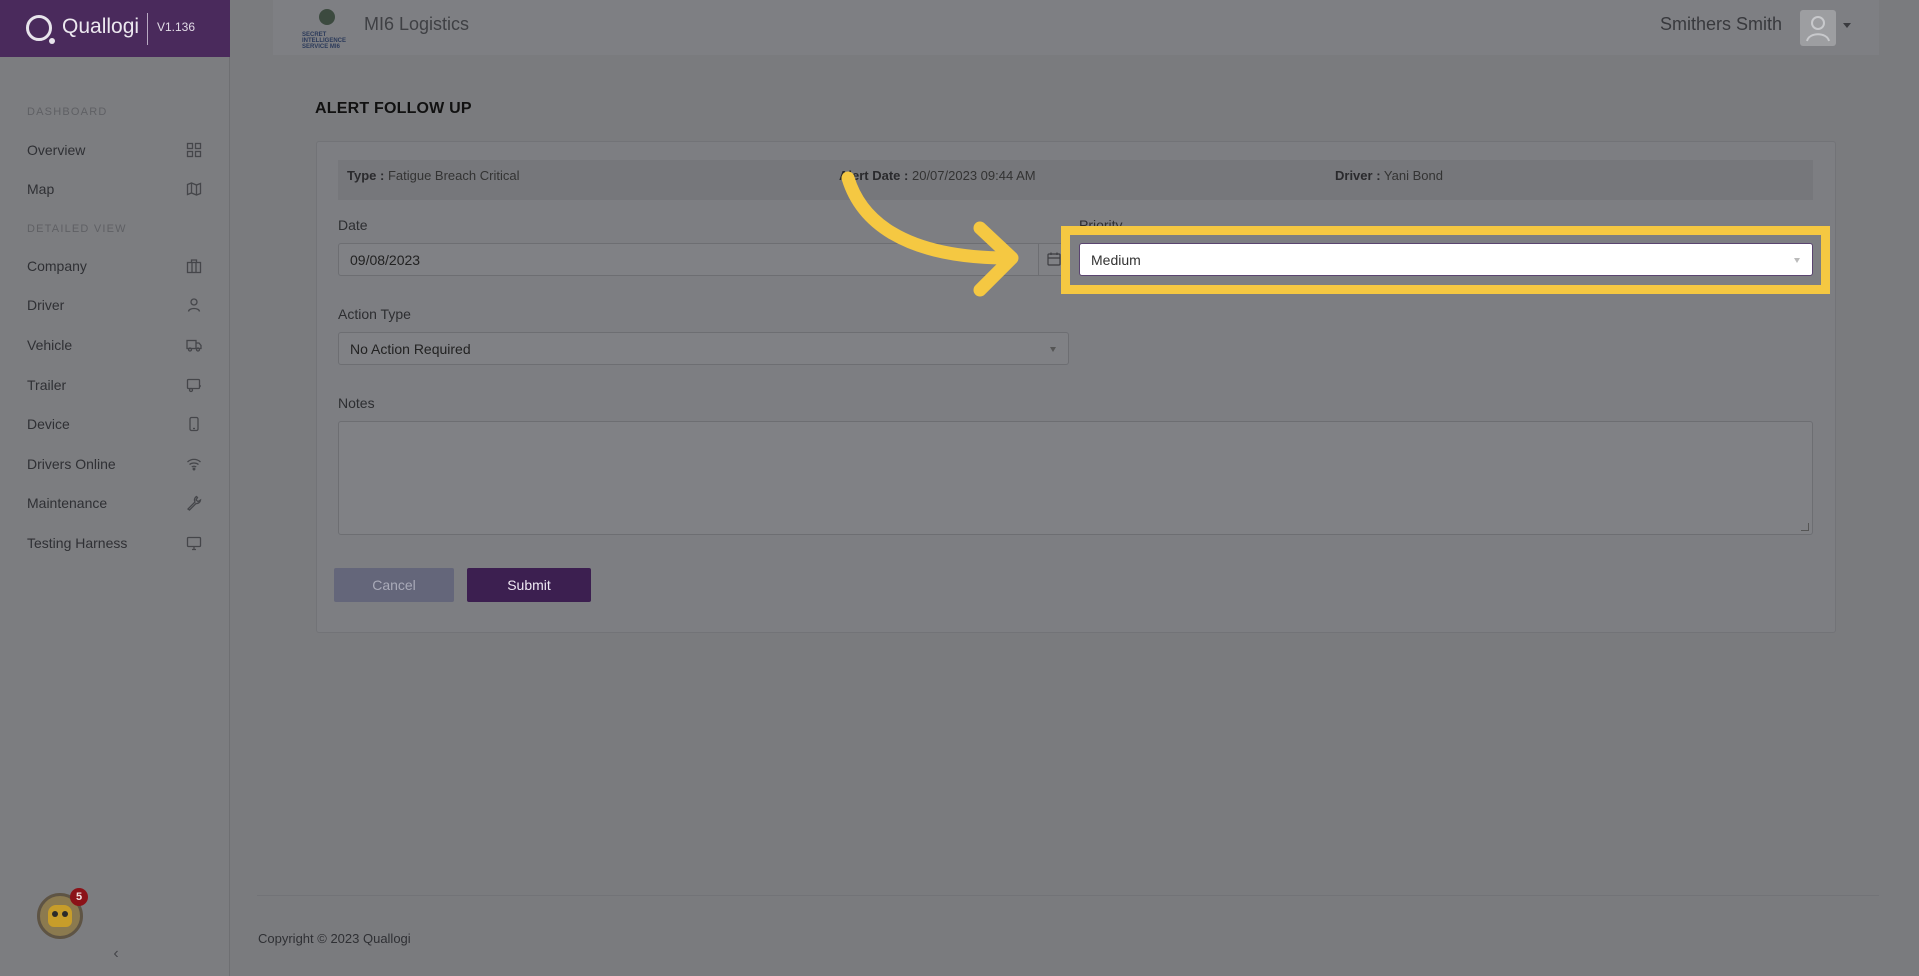  Describe the element at coordinates (453, 175) in the screenshot. I see `type-value: Fatigue Breach Critical` at that location.